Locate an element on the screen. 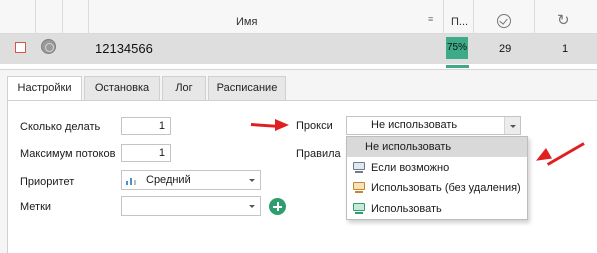  how-many-input: 1 is located at coordinates (146, 126).